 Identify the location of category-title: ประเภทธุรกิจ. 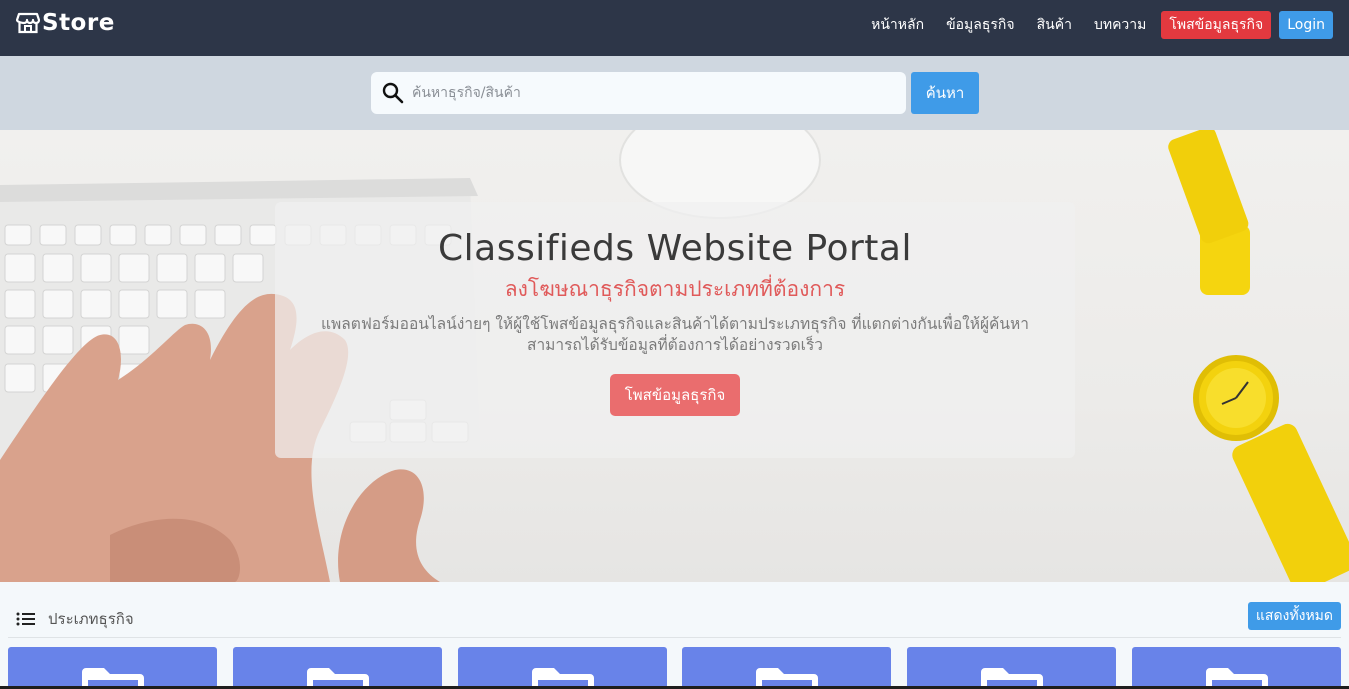
(75, 619).